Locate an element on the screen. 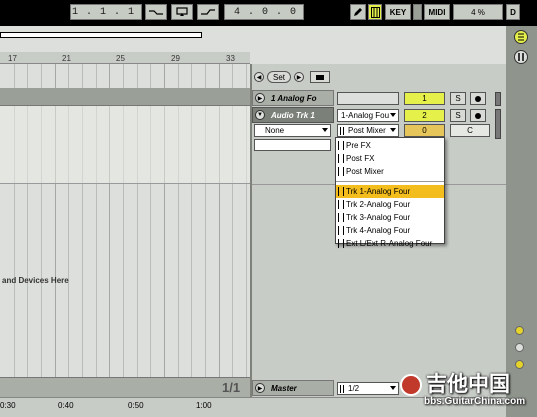  track-fold-icon: ▶ is located at coordinates (260, 98).